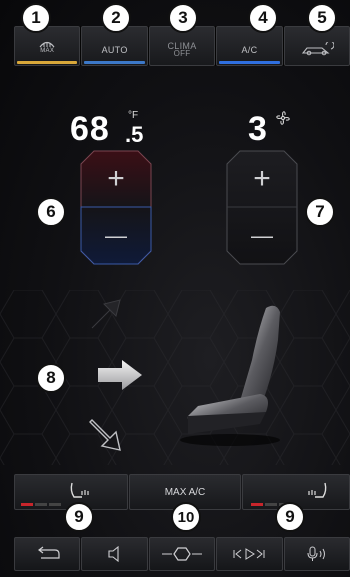 The height and width of the screenshot is (577, 350). What do you see at coordinates (114, 50) in the screenshot?
I see `auto-label: AUTO` at bounding box center [114, 50].